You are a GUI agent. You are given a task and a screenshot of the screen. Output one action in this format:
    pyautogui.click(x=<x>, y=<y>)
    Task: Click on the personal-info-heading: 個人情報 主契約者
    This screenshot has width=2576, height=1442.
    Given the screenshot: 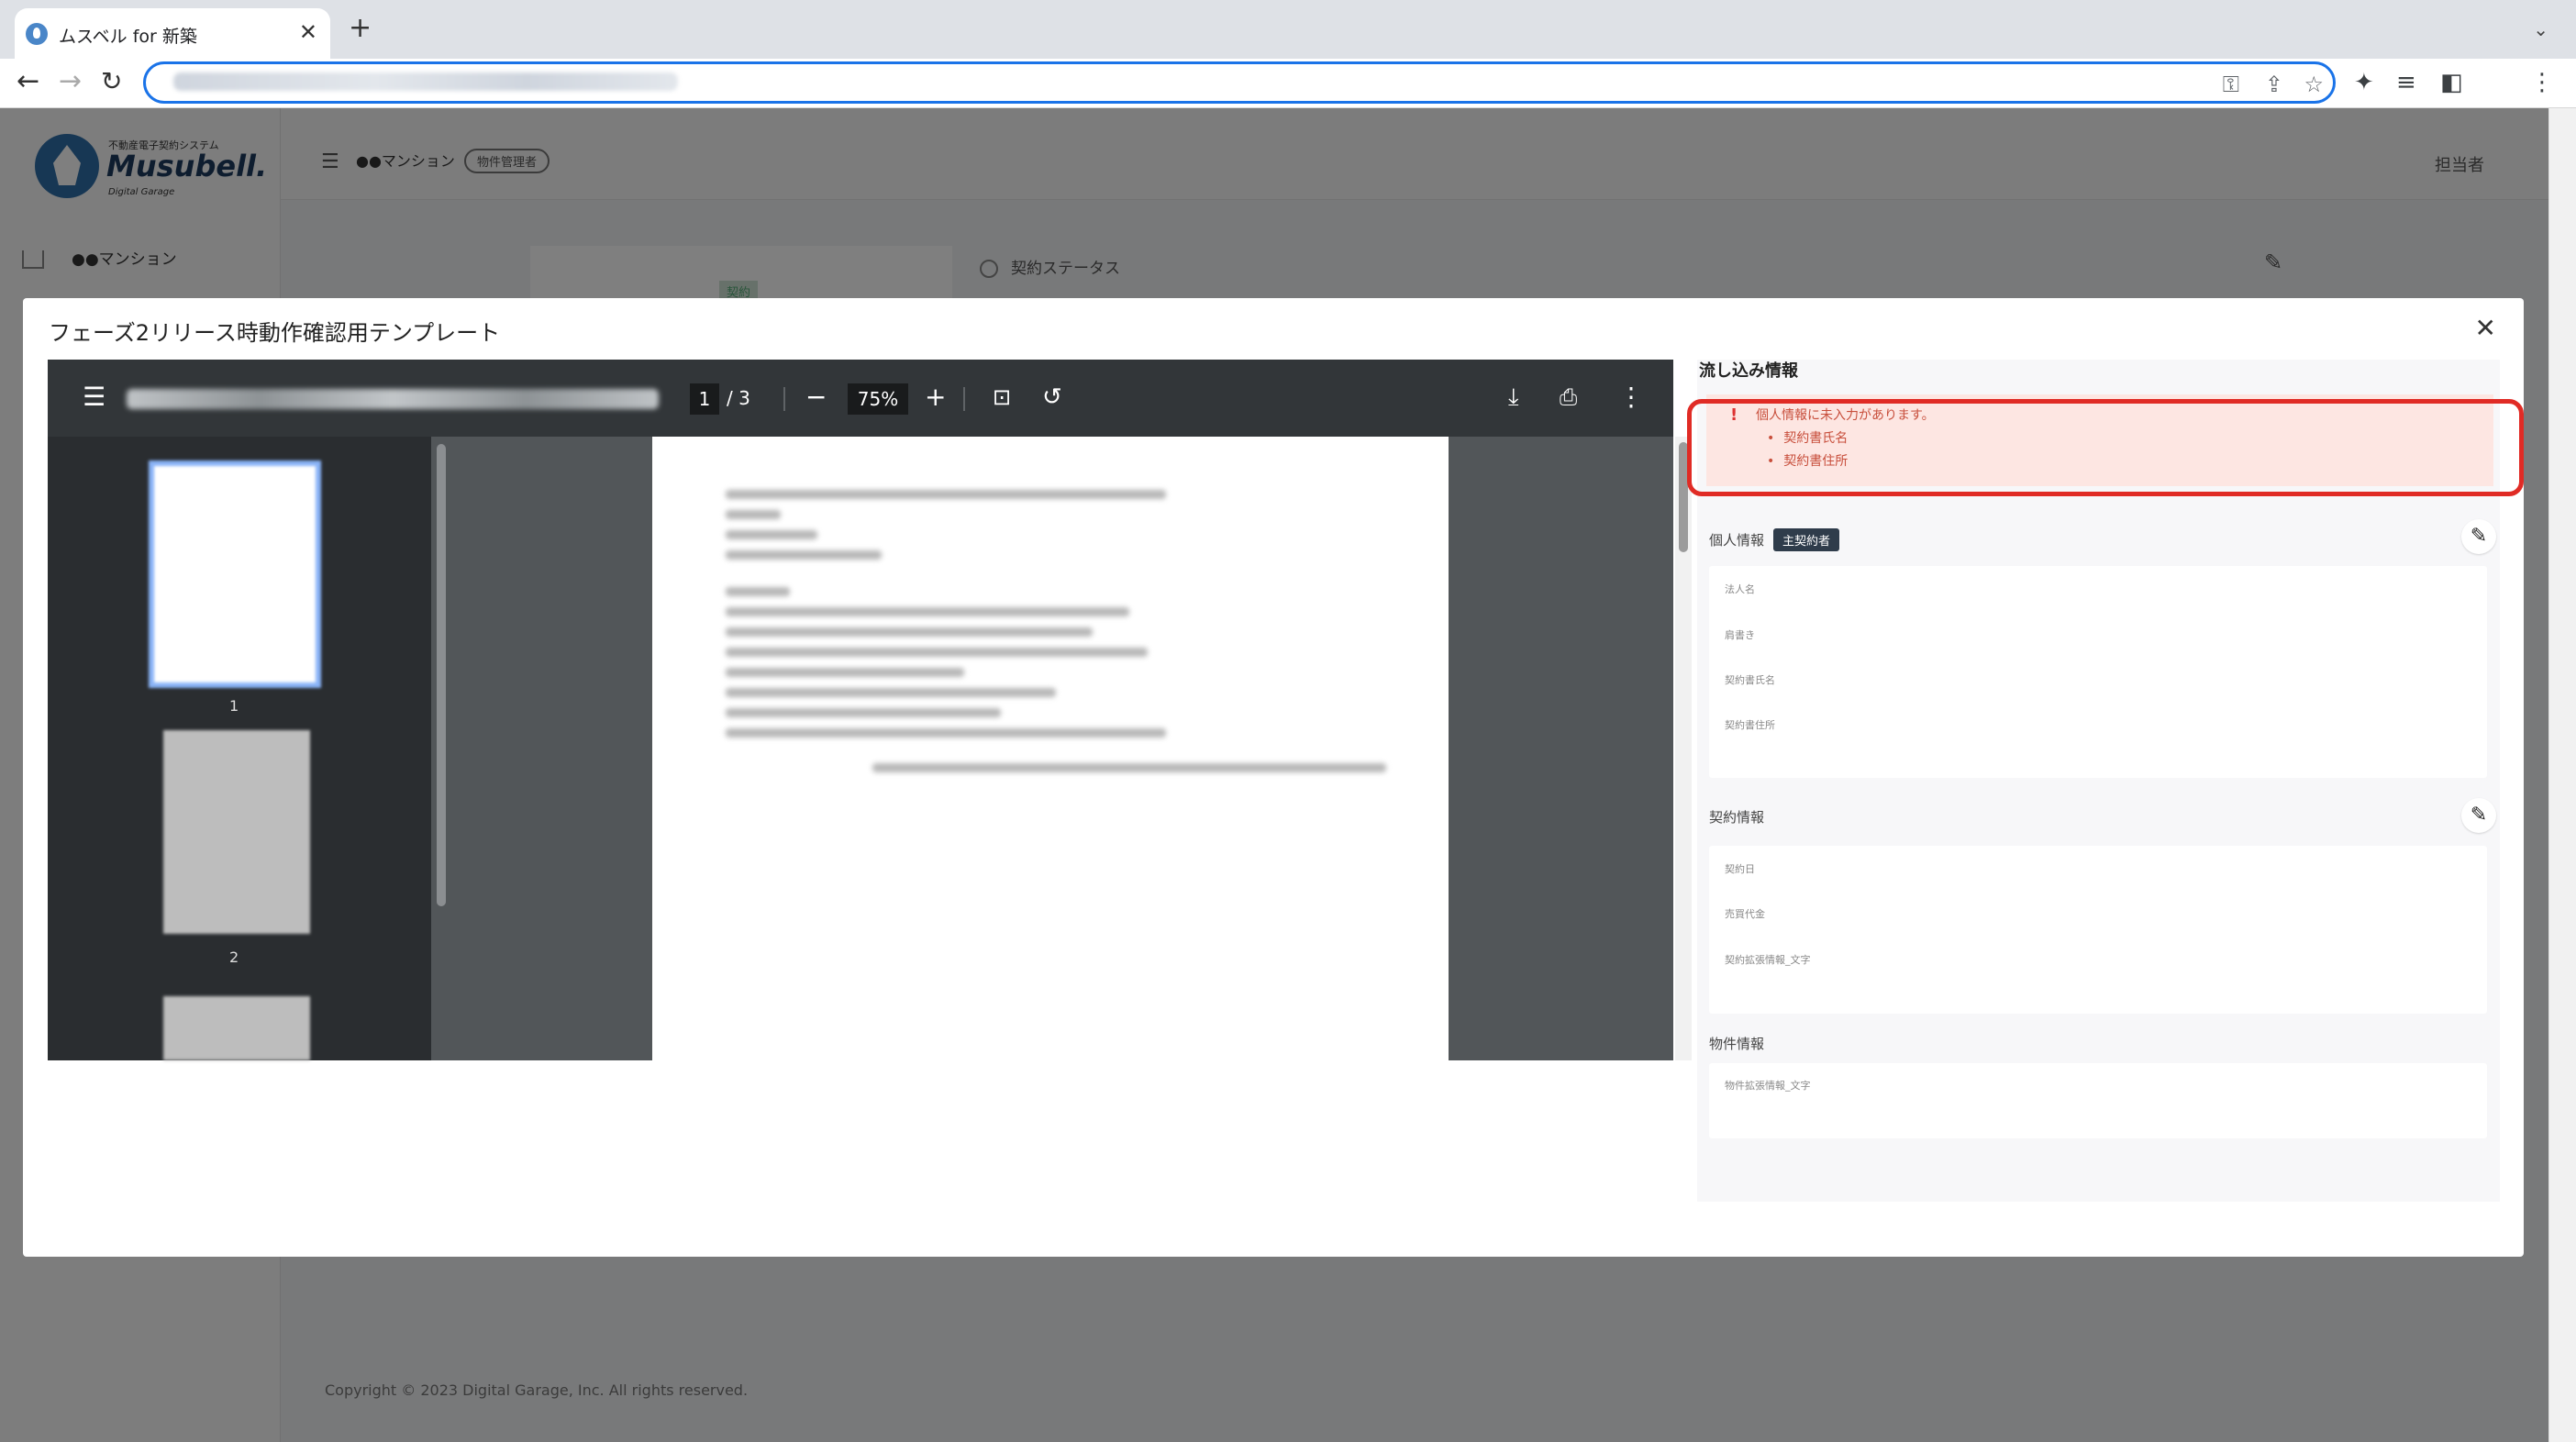 What is the action you would take?
    pyautogui.click(x=1774, y=539)
    